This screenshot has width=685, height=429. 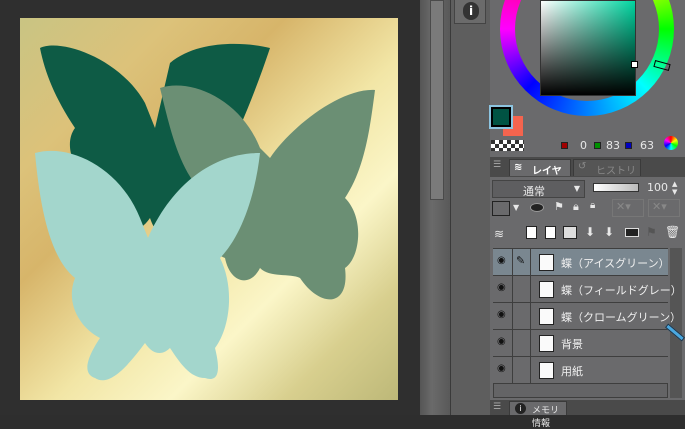 I want to click on lock-icon: 🔒︎, so click(x=576, y=207).